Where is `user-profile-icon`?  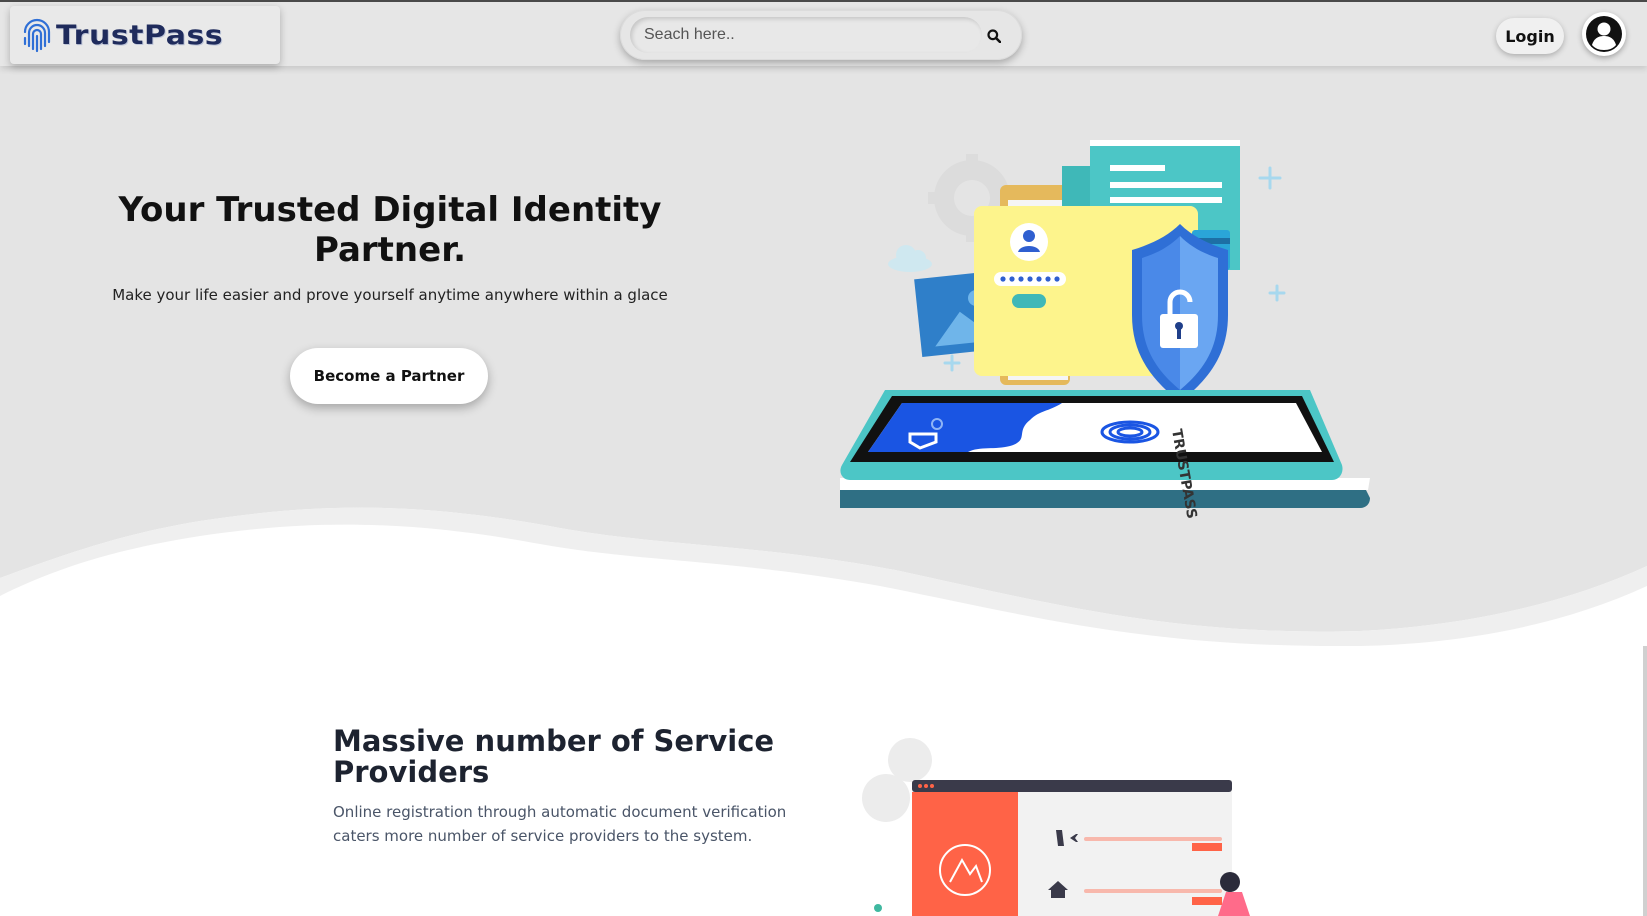 user-profile-icon is located at coordinates (1604, 34).